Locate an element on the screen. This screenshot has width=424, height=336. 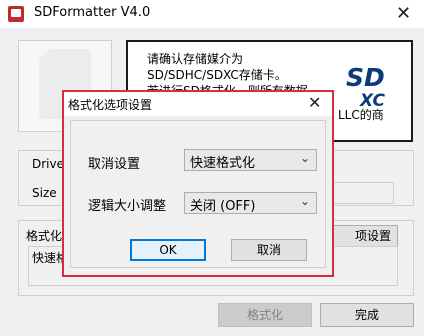
dialog-title: 格式化选项设置 is located at coordinates (110, 105).